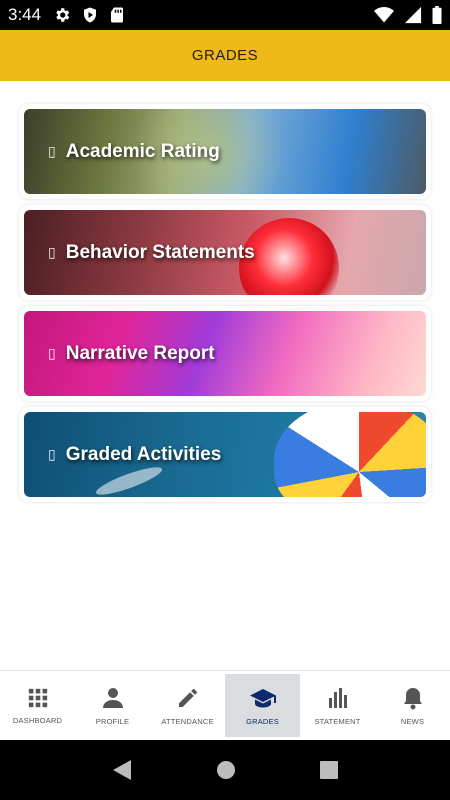  Describe the element at coordinates (140, 353) in the screenshot. I see `card-label: Narrative Report` at that location.